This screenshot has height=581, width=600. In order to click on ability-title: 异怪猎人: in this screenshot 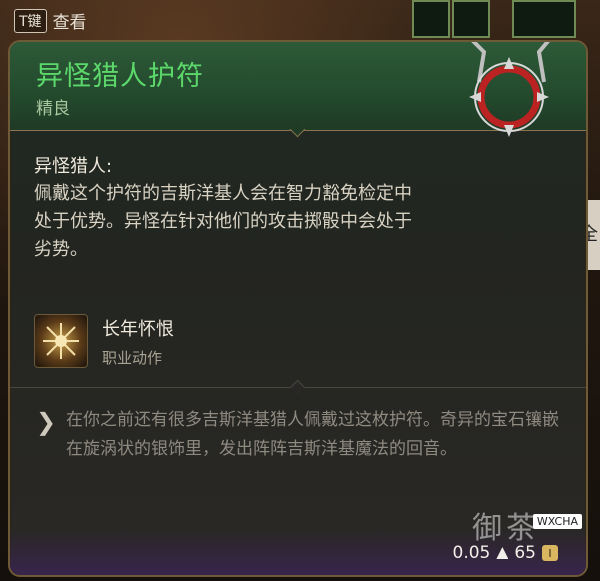, I will do `click(73, 166)`.